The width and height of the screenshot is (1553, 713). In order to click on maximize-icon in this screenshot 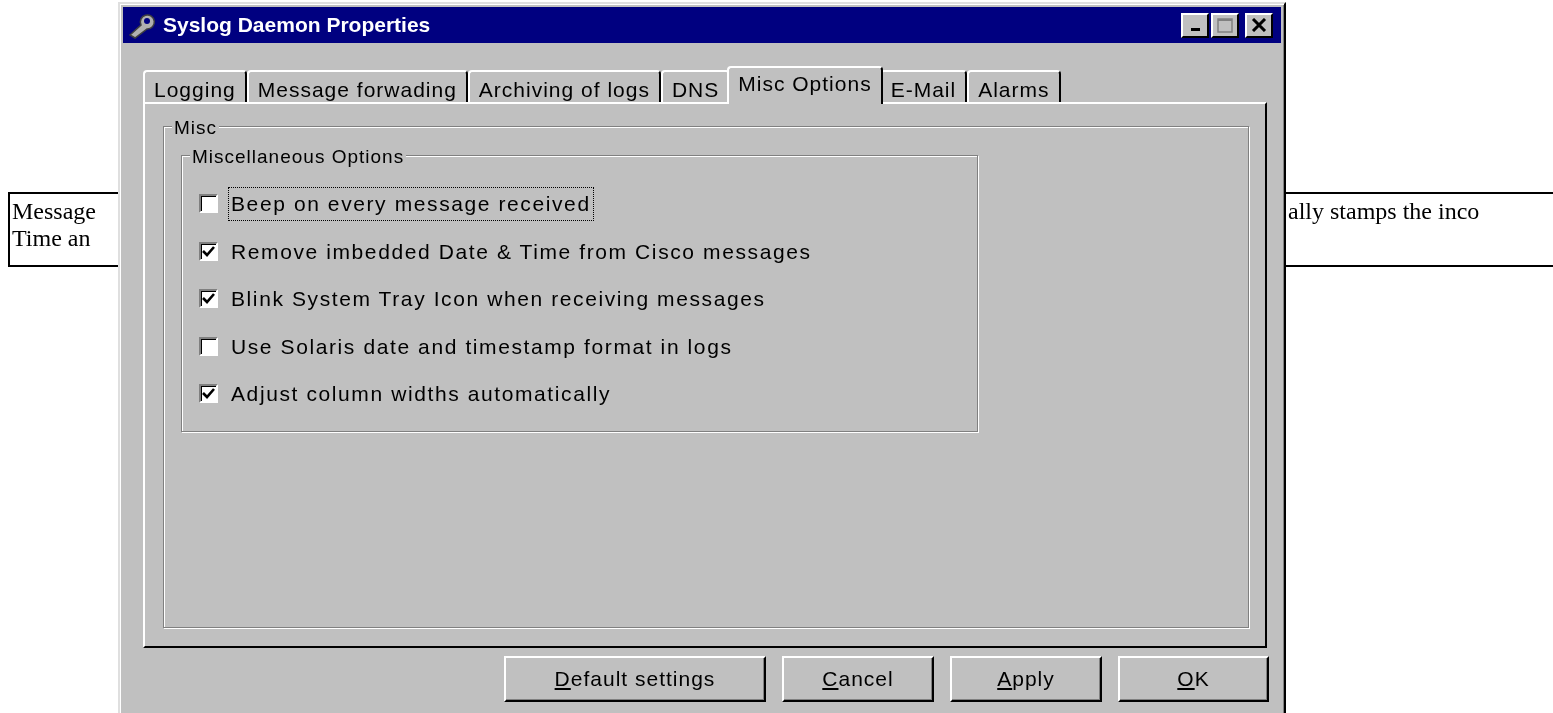, I will do `click(1225, 25)`.